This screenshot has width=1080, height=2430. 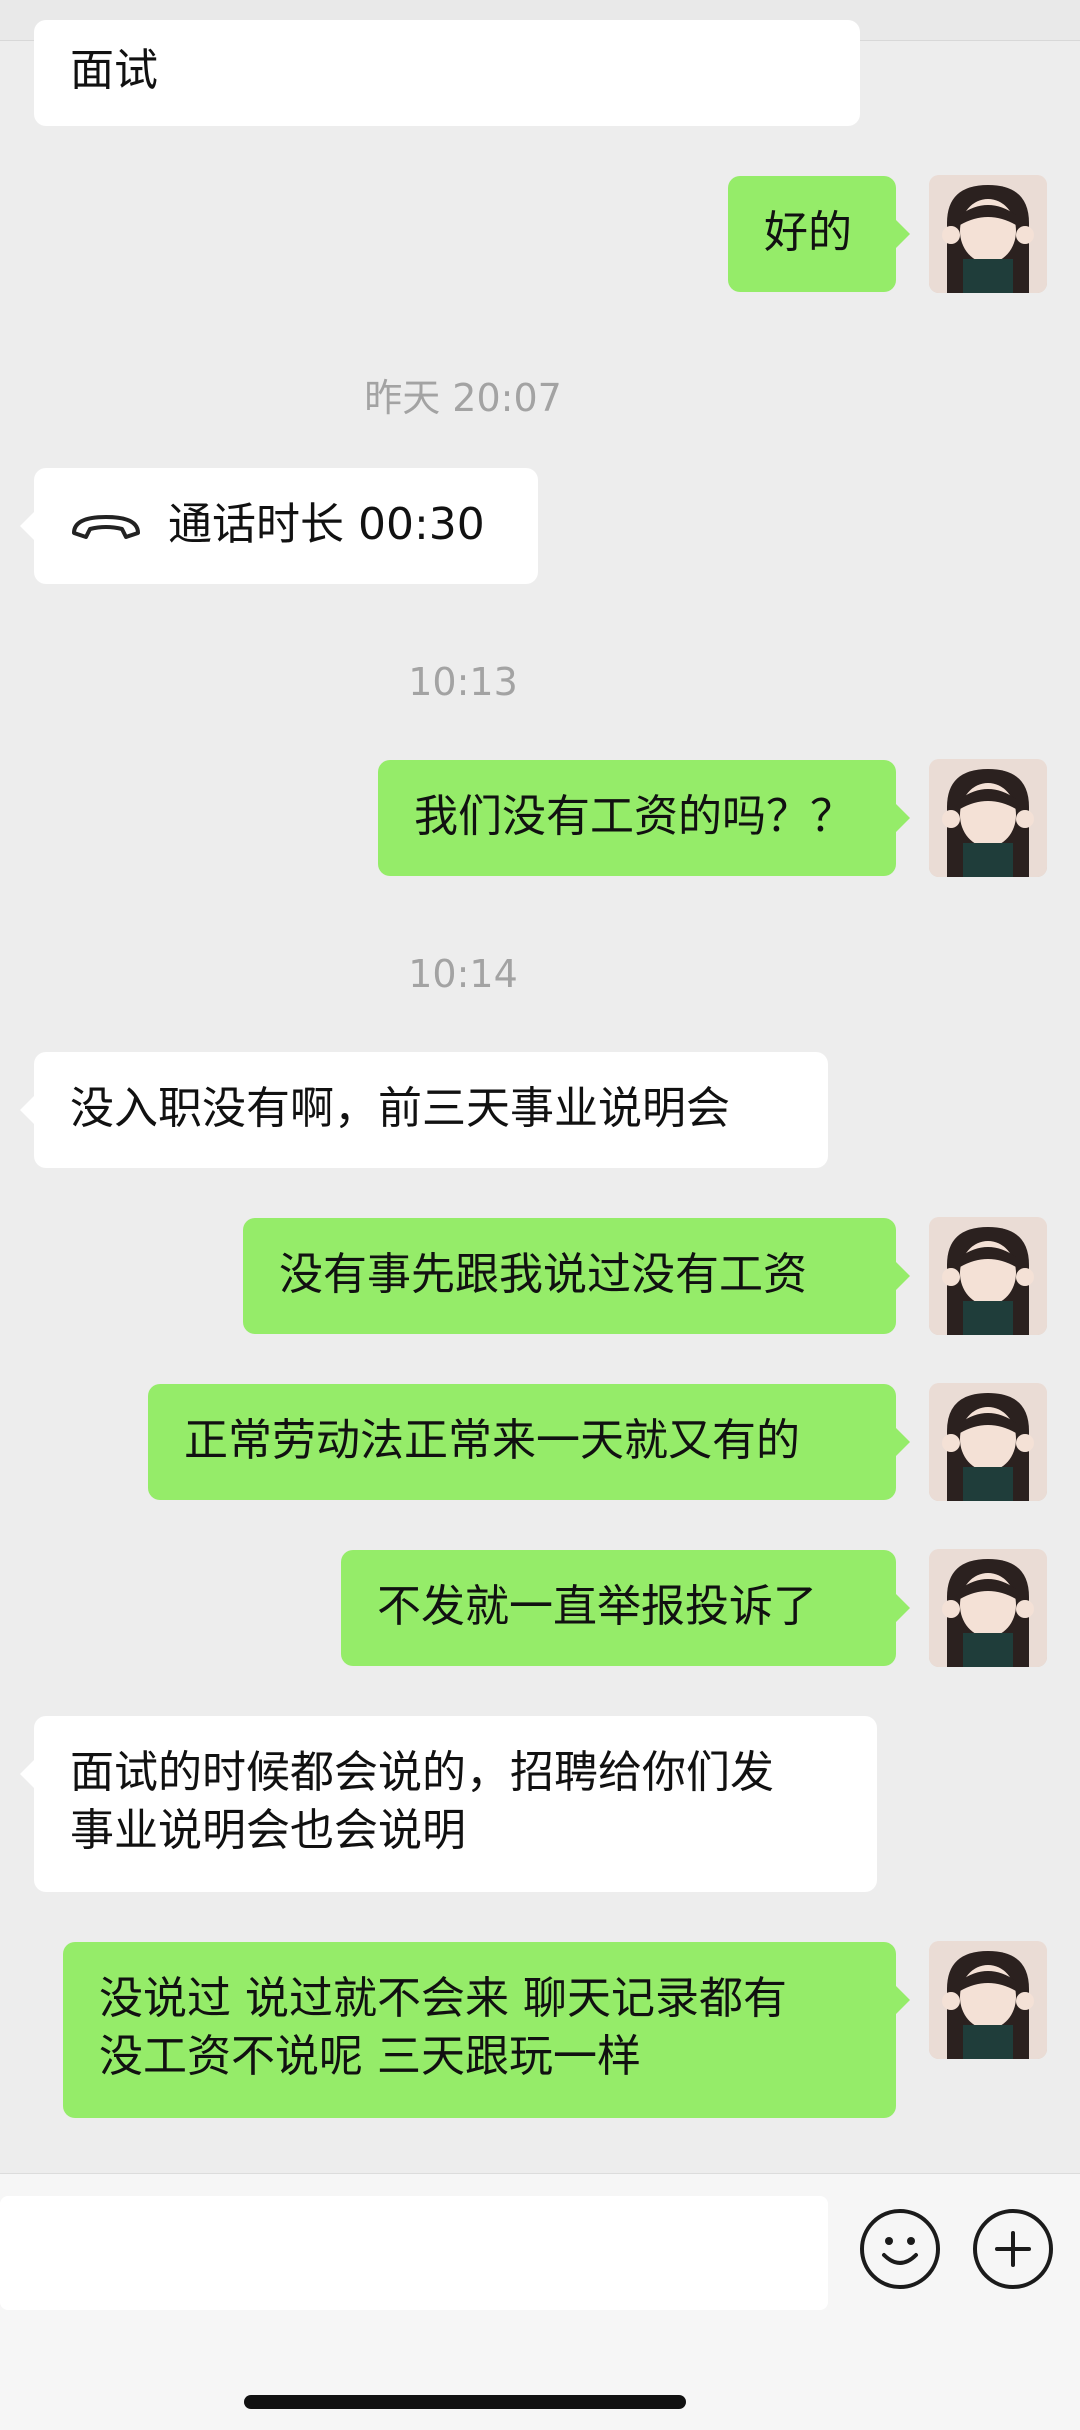 I want to click on message-text: 正常劳动法正常来一天就又有的, so click(x=492, y=1440).